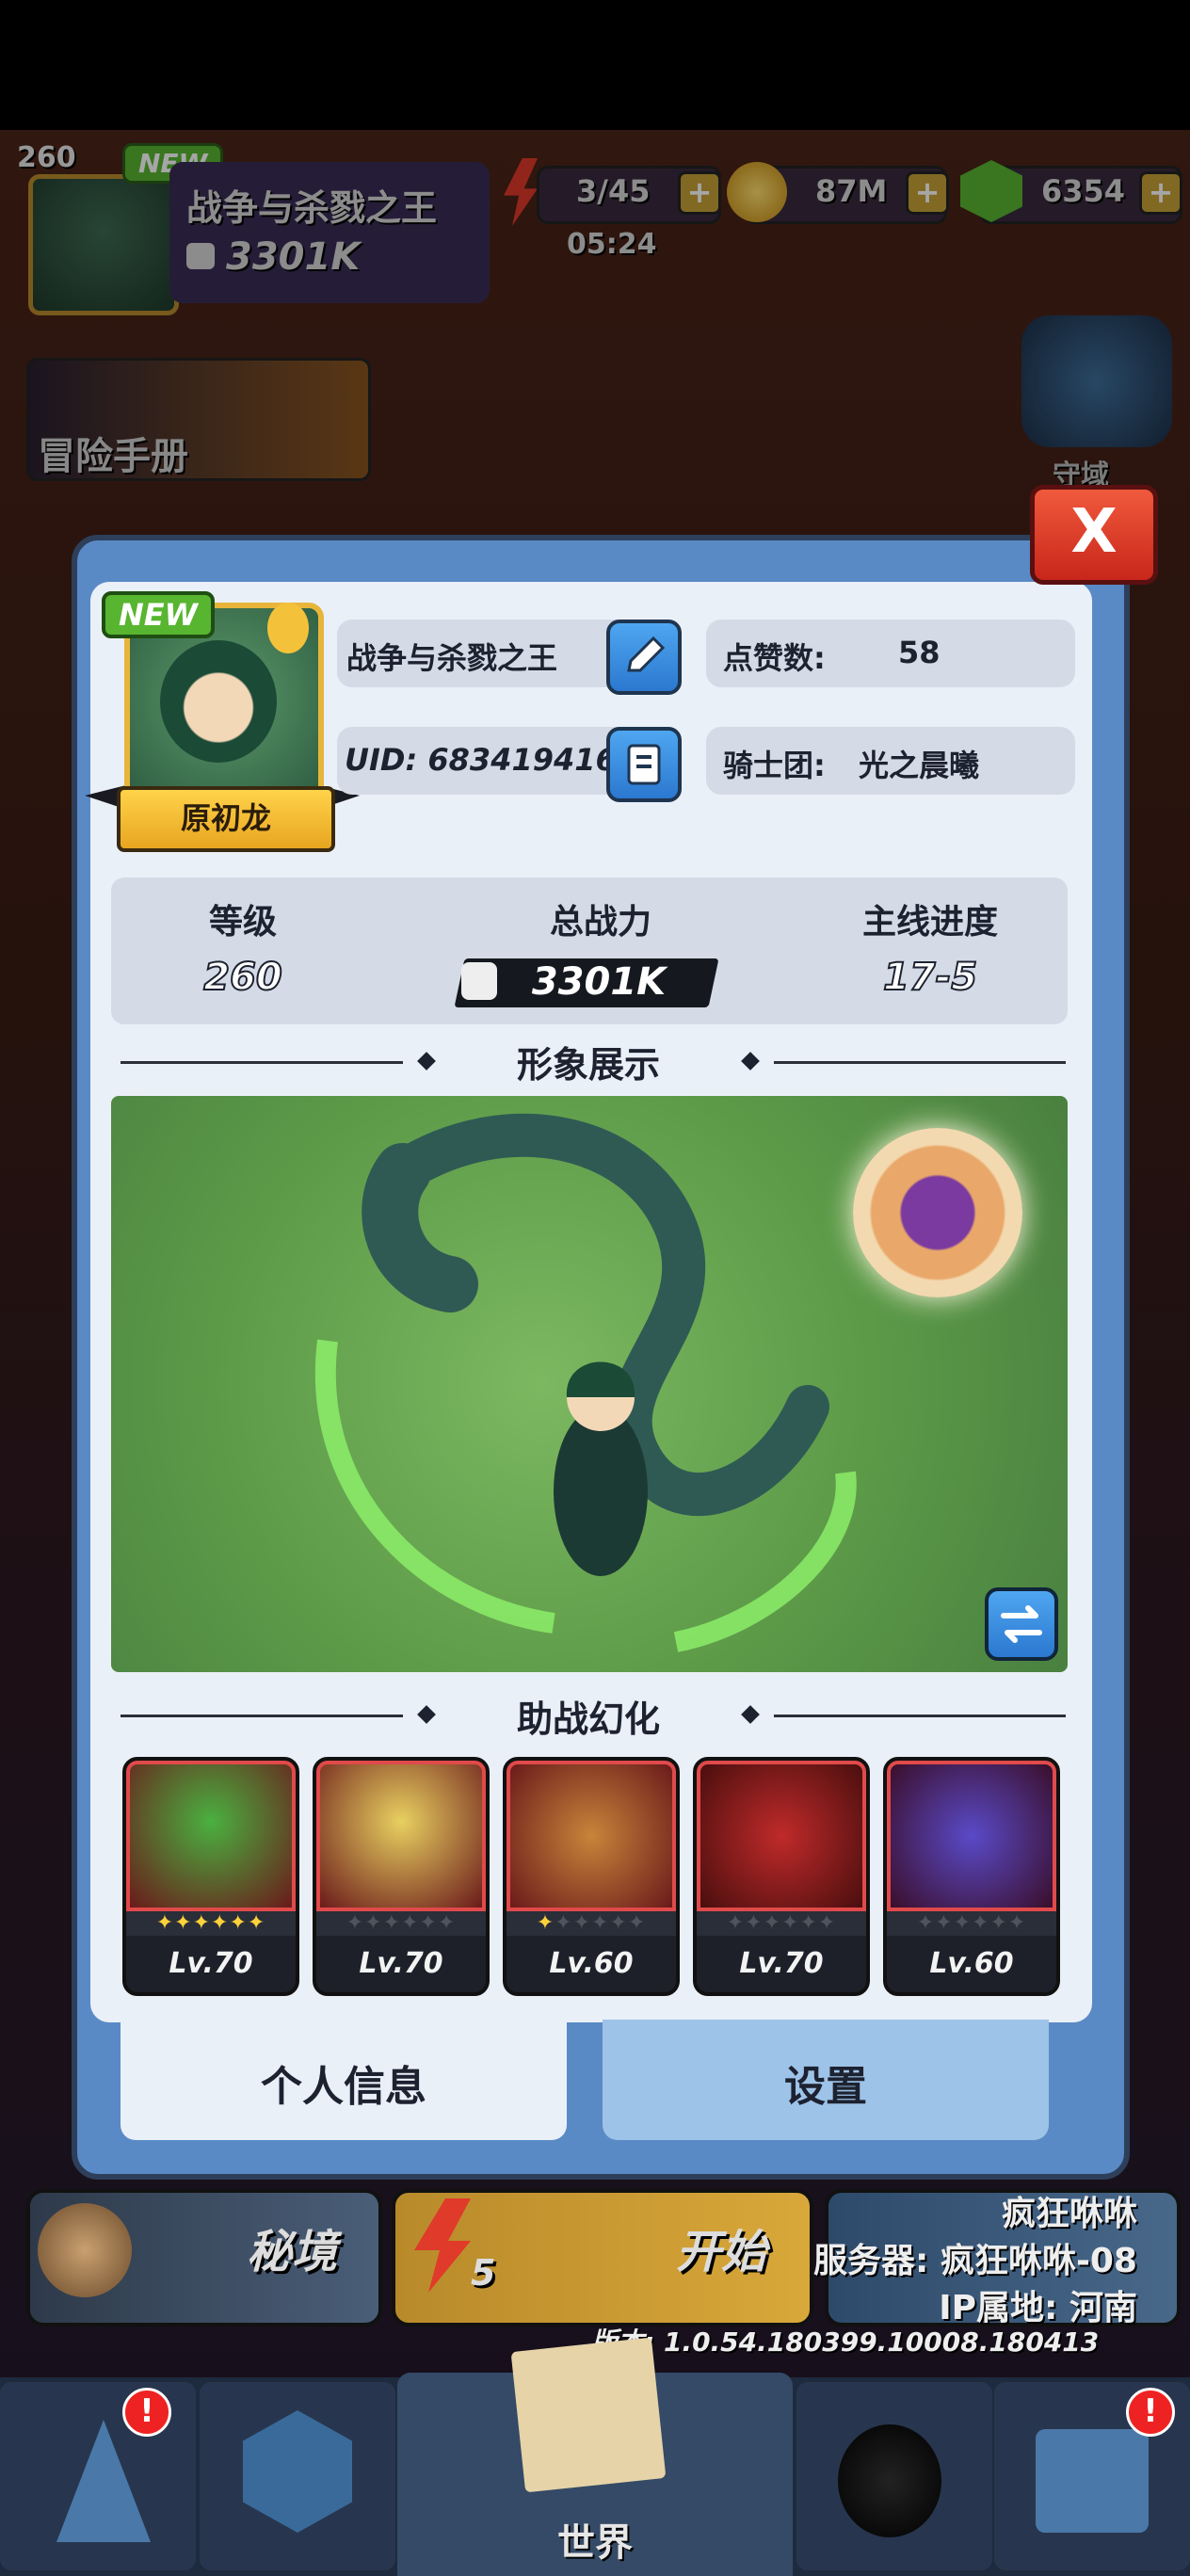  I want to click on copy-uid-button, so click(644, 764).